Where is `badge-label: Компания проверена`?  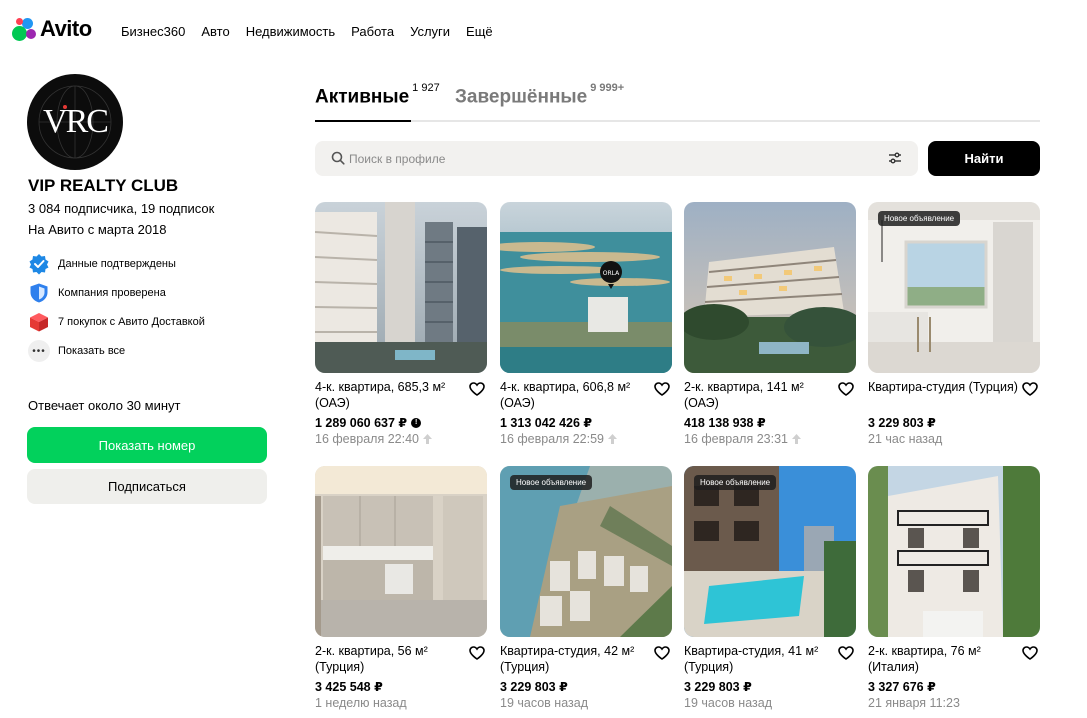
badge-label: Компания проверена is located at coordinates (112, 293).